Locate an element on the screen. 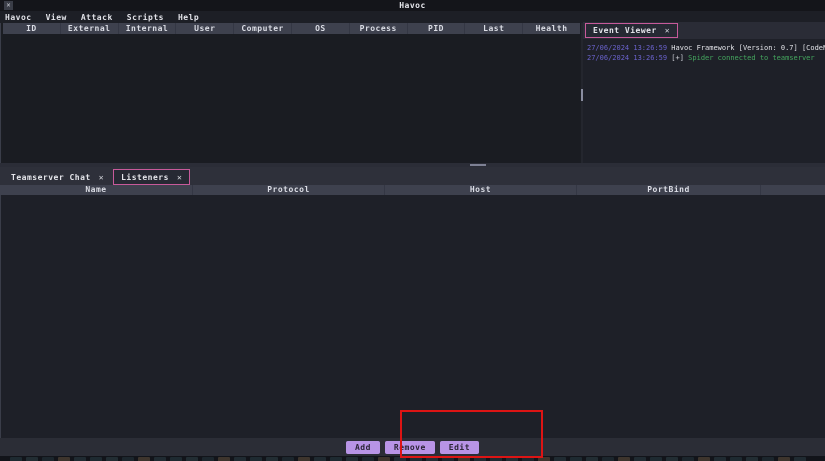 This screenshot has width=825, height=461. sessions-col-pid: PID is located at coordinates (437, 28).